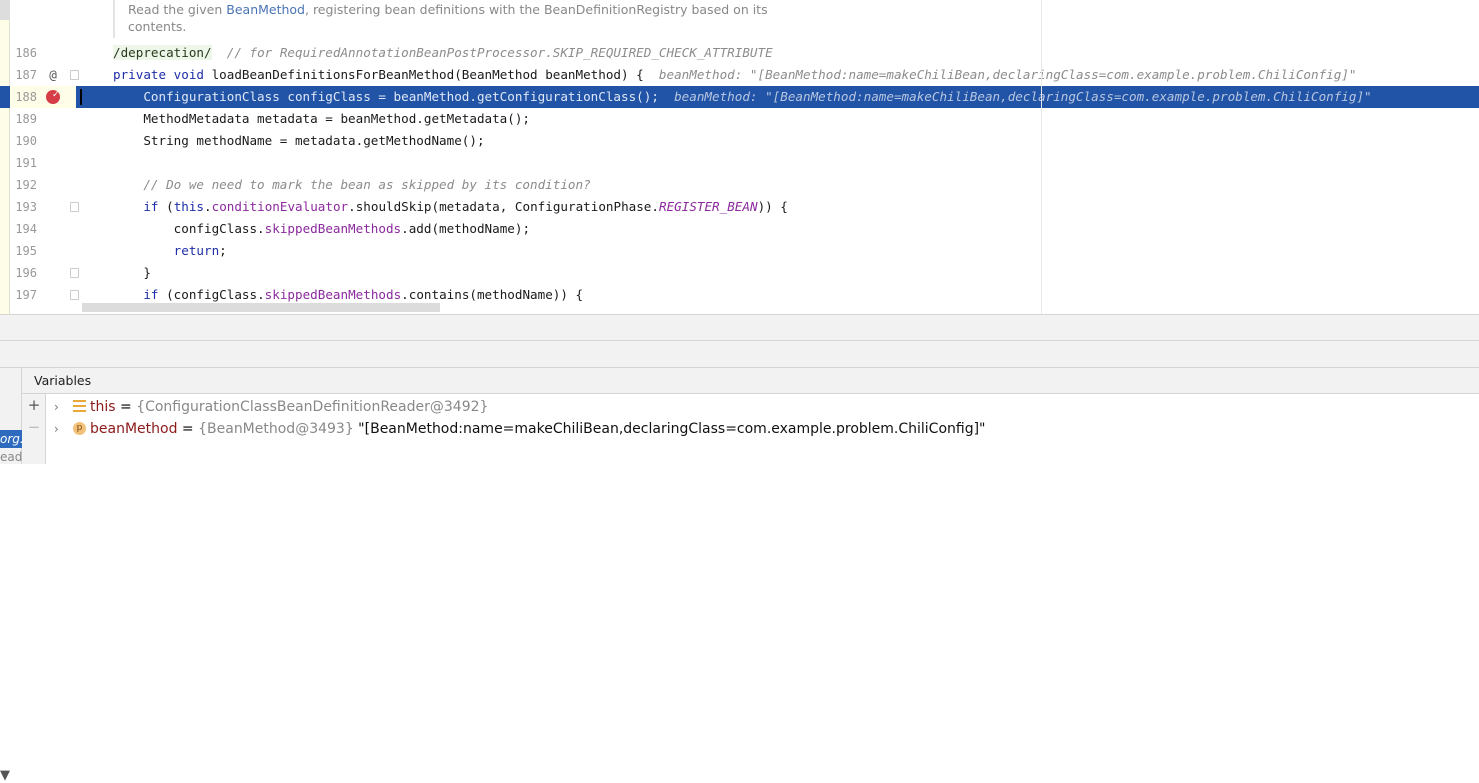  What do you see at coordinates (11, 439) in the screenshot?
I see `frame-item-selected: org.` at bounding box center [11, 439].